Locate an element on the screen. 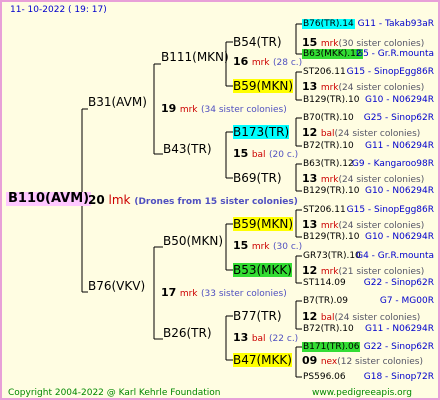 The image size is (440, 400). gen2-queen-name: B50(MKN) is located at coordinates (193, 241).